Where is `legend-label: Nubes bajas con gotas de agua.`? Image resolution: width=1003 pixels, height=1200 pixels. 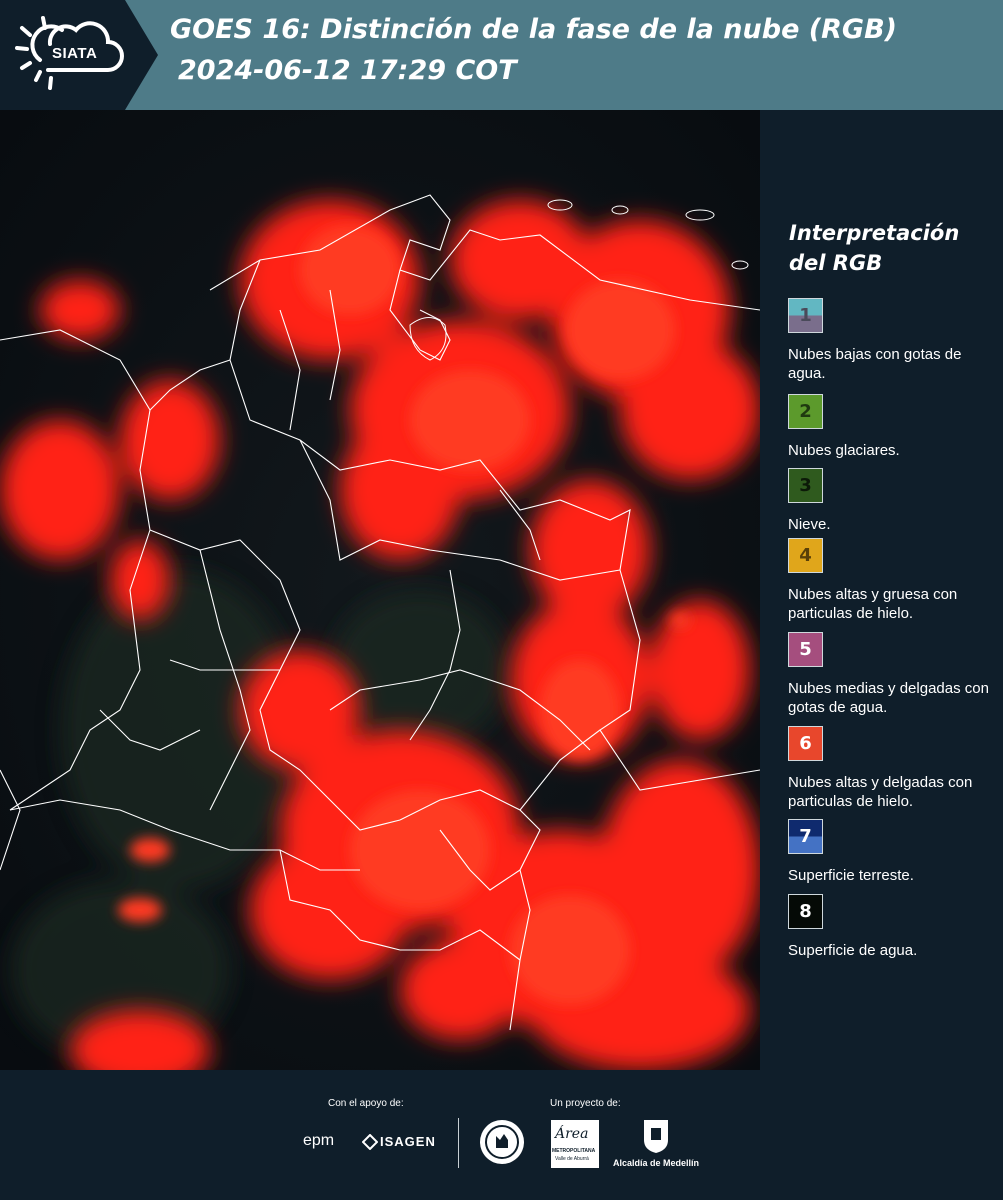 legend-label: Nubes bajas con gotas de agua. is located at coordinates (875, 364).